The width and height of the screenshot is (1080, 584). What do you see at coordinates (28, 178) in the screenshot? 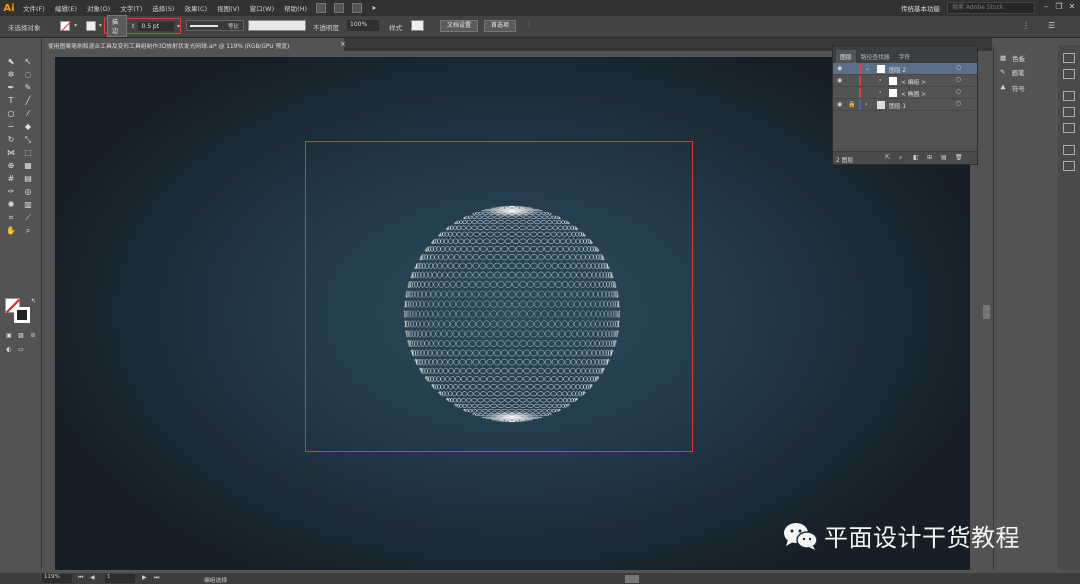
I see `gradient-tool-icon: ▤` at bounding box center [28, 178].